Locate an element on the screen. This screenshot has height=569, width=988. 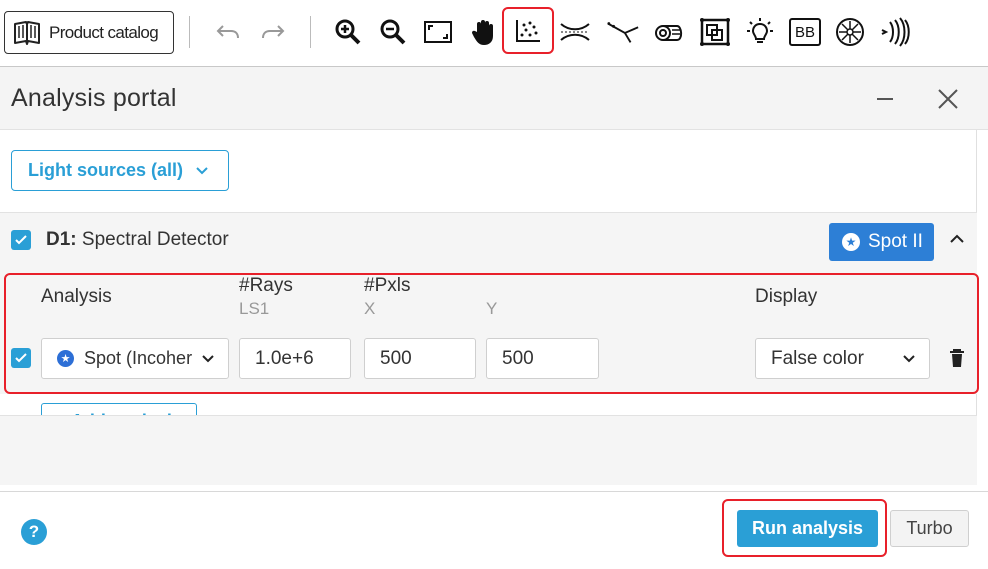
analysis-type-value: Spot (Incoher is located at coordinates (138, 358).